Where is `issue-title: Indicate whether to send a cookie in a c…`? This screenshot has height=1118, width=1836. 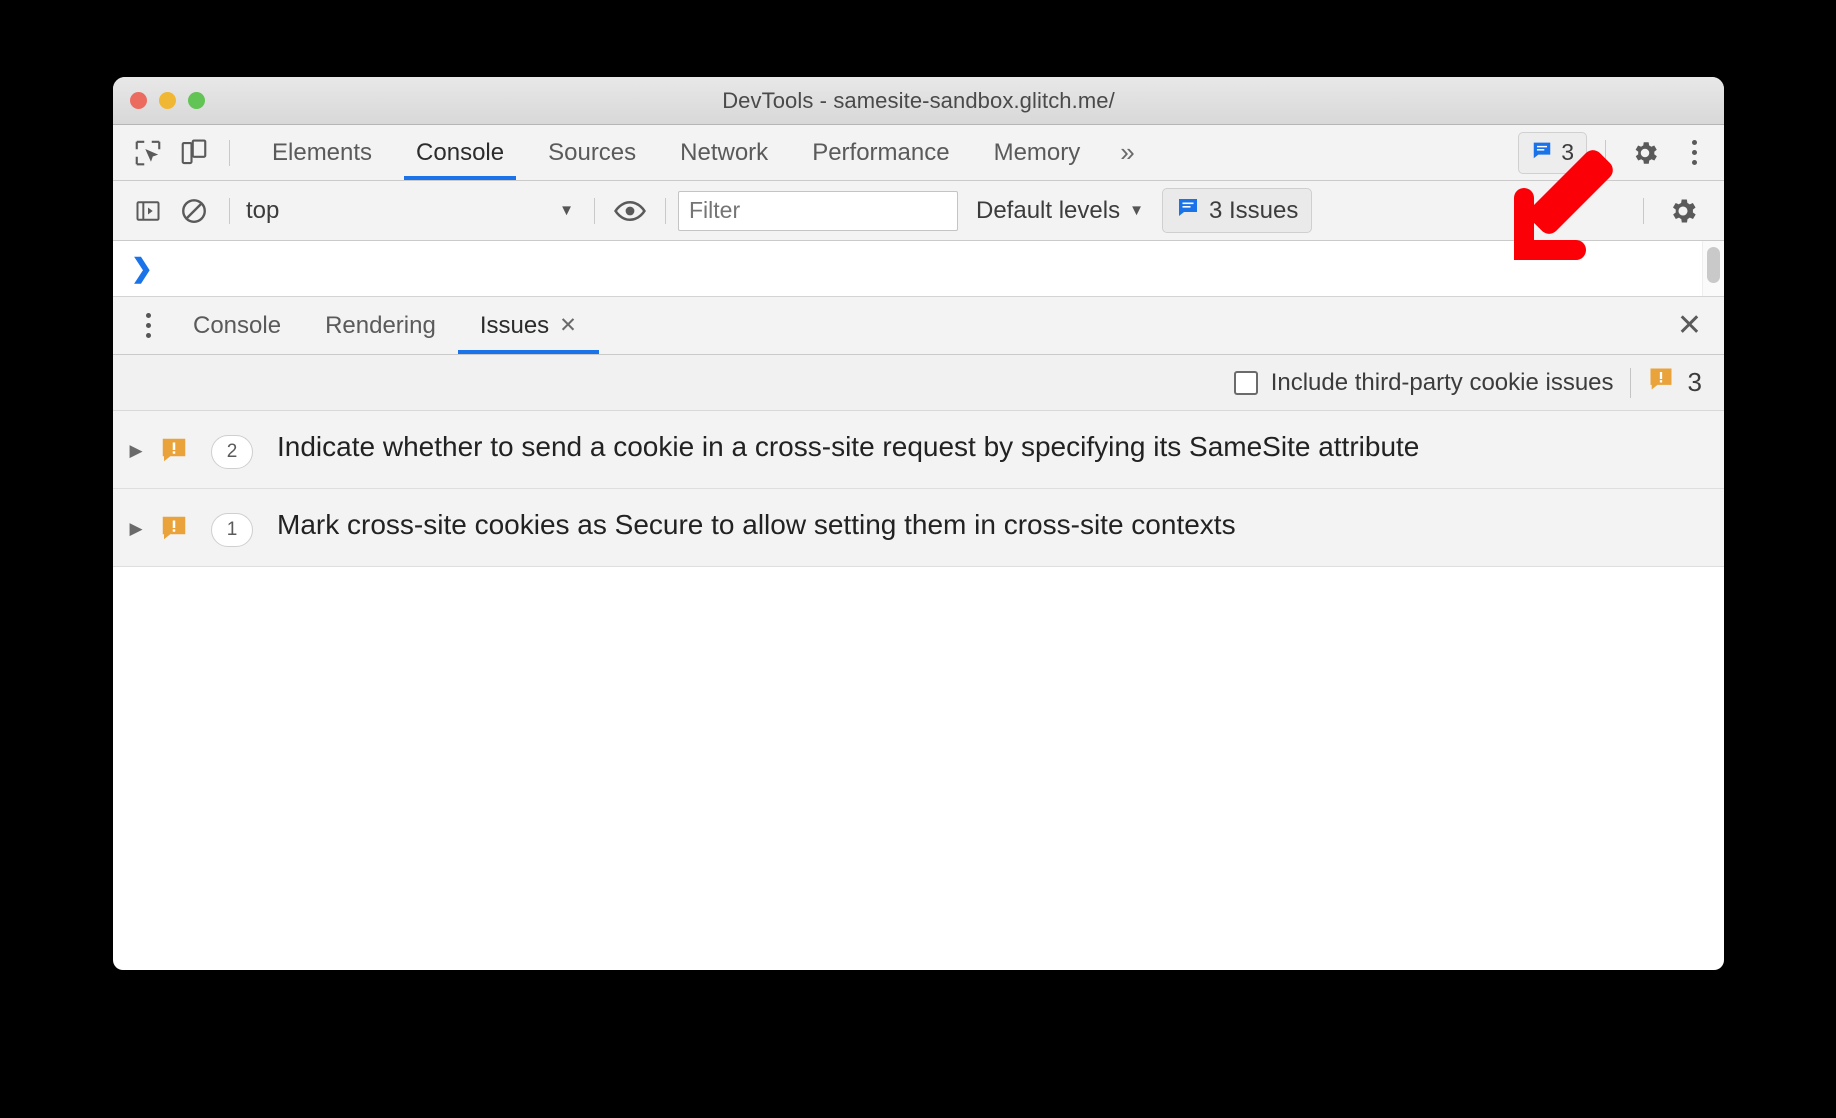
issue-title: Indicate whether to send a cookie in a c… is located at coordinates (848, 446).